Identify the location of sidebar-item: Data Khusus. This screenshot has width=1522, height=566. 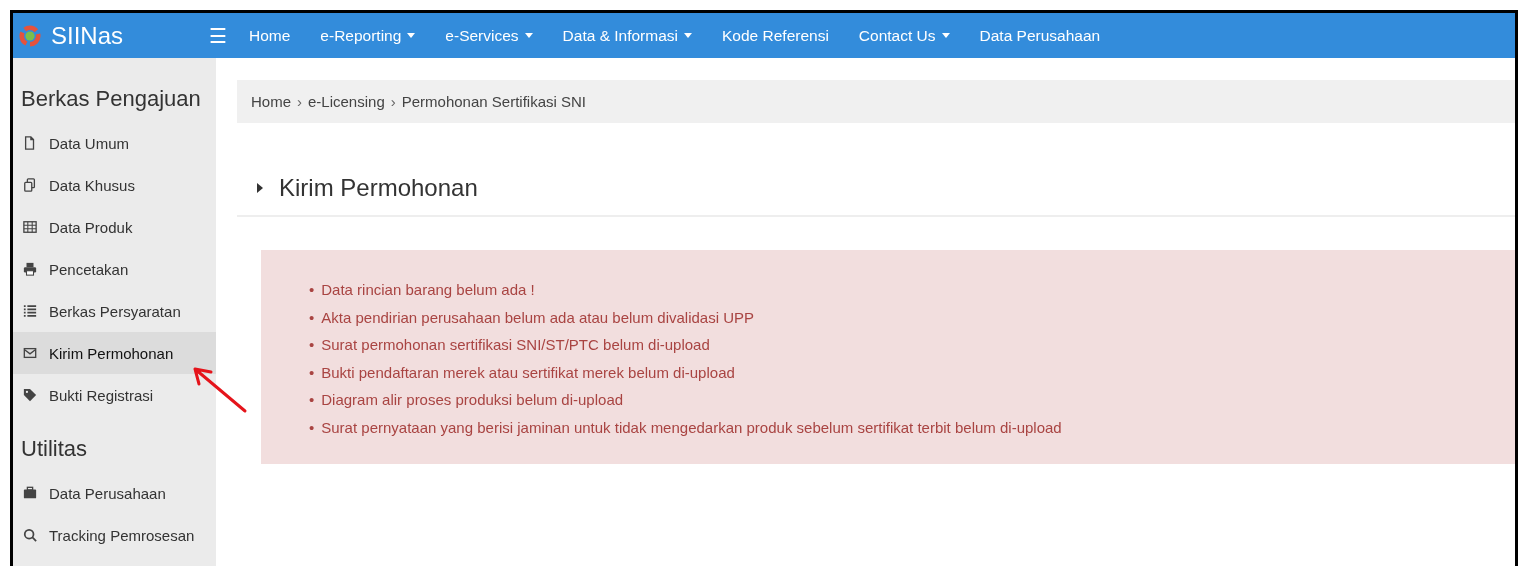
(114, 185).